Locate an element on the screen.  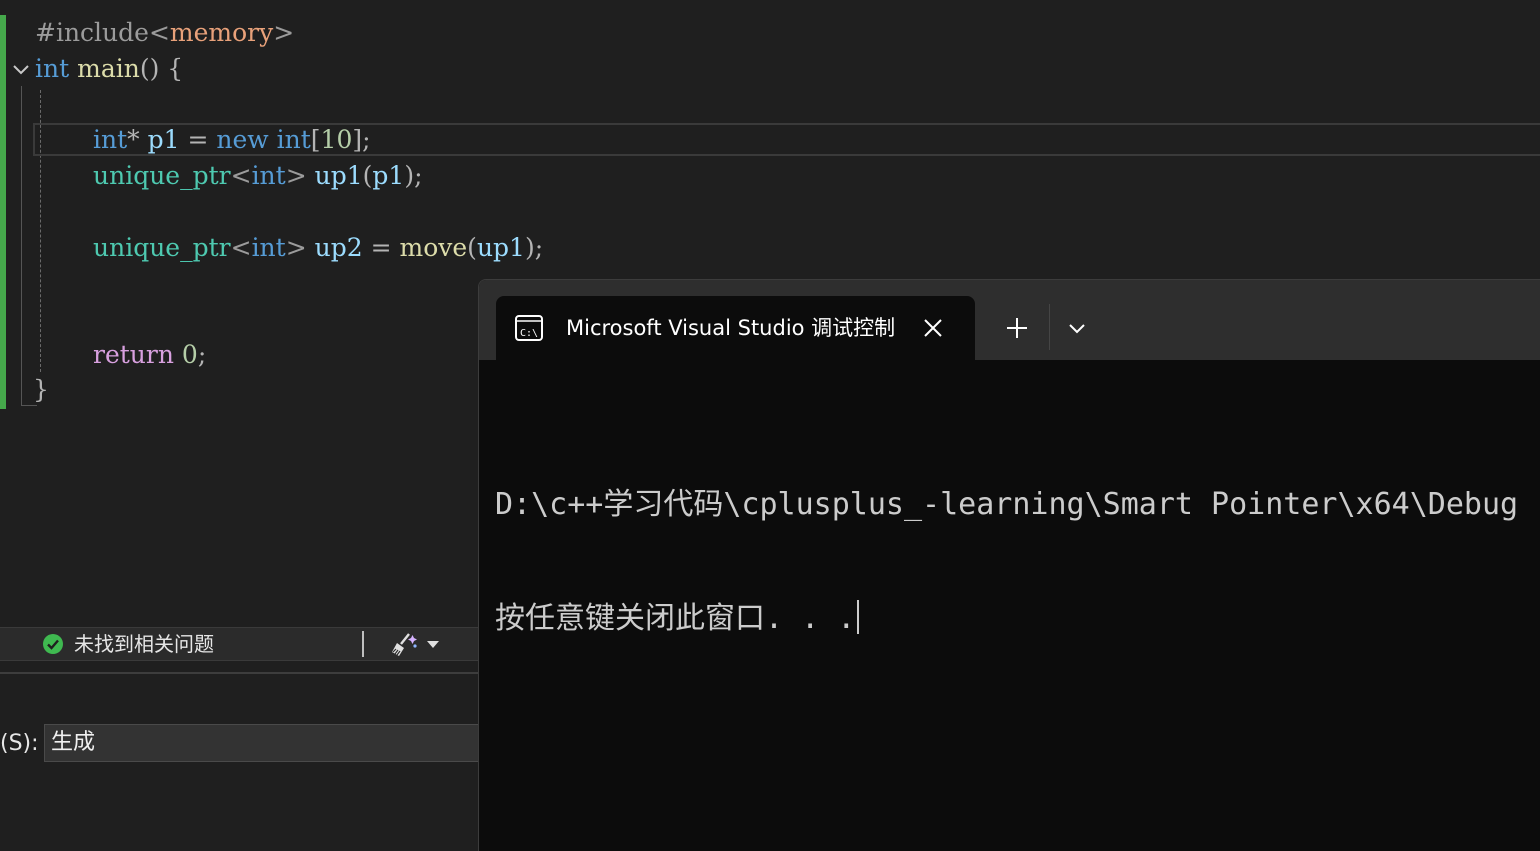
fold-chevron-icon is located at coordinates (21, 70).